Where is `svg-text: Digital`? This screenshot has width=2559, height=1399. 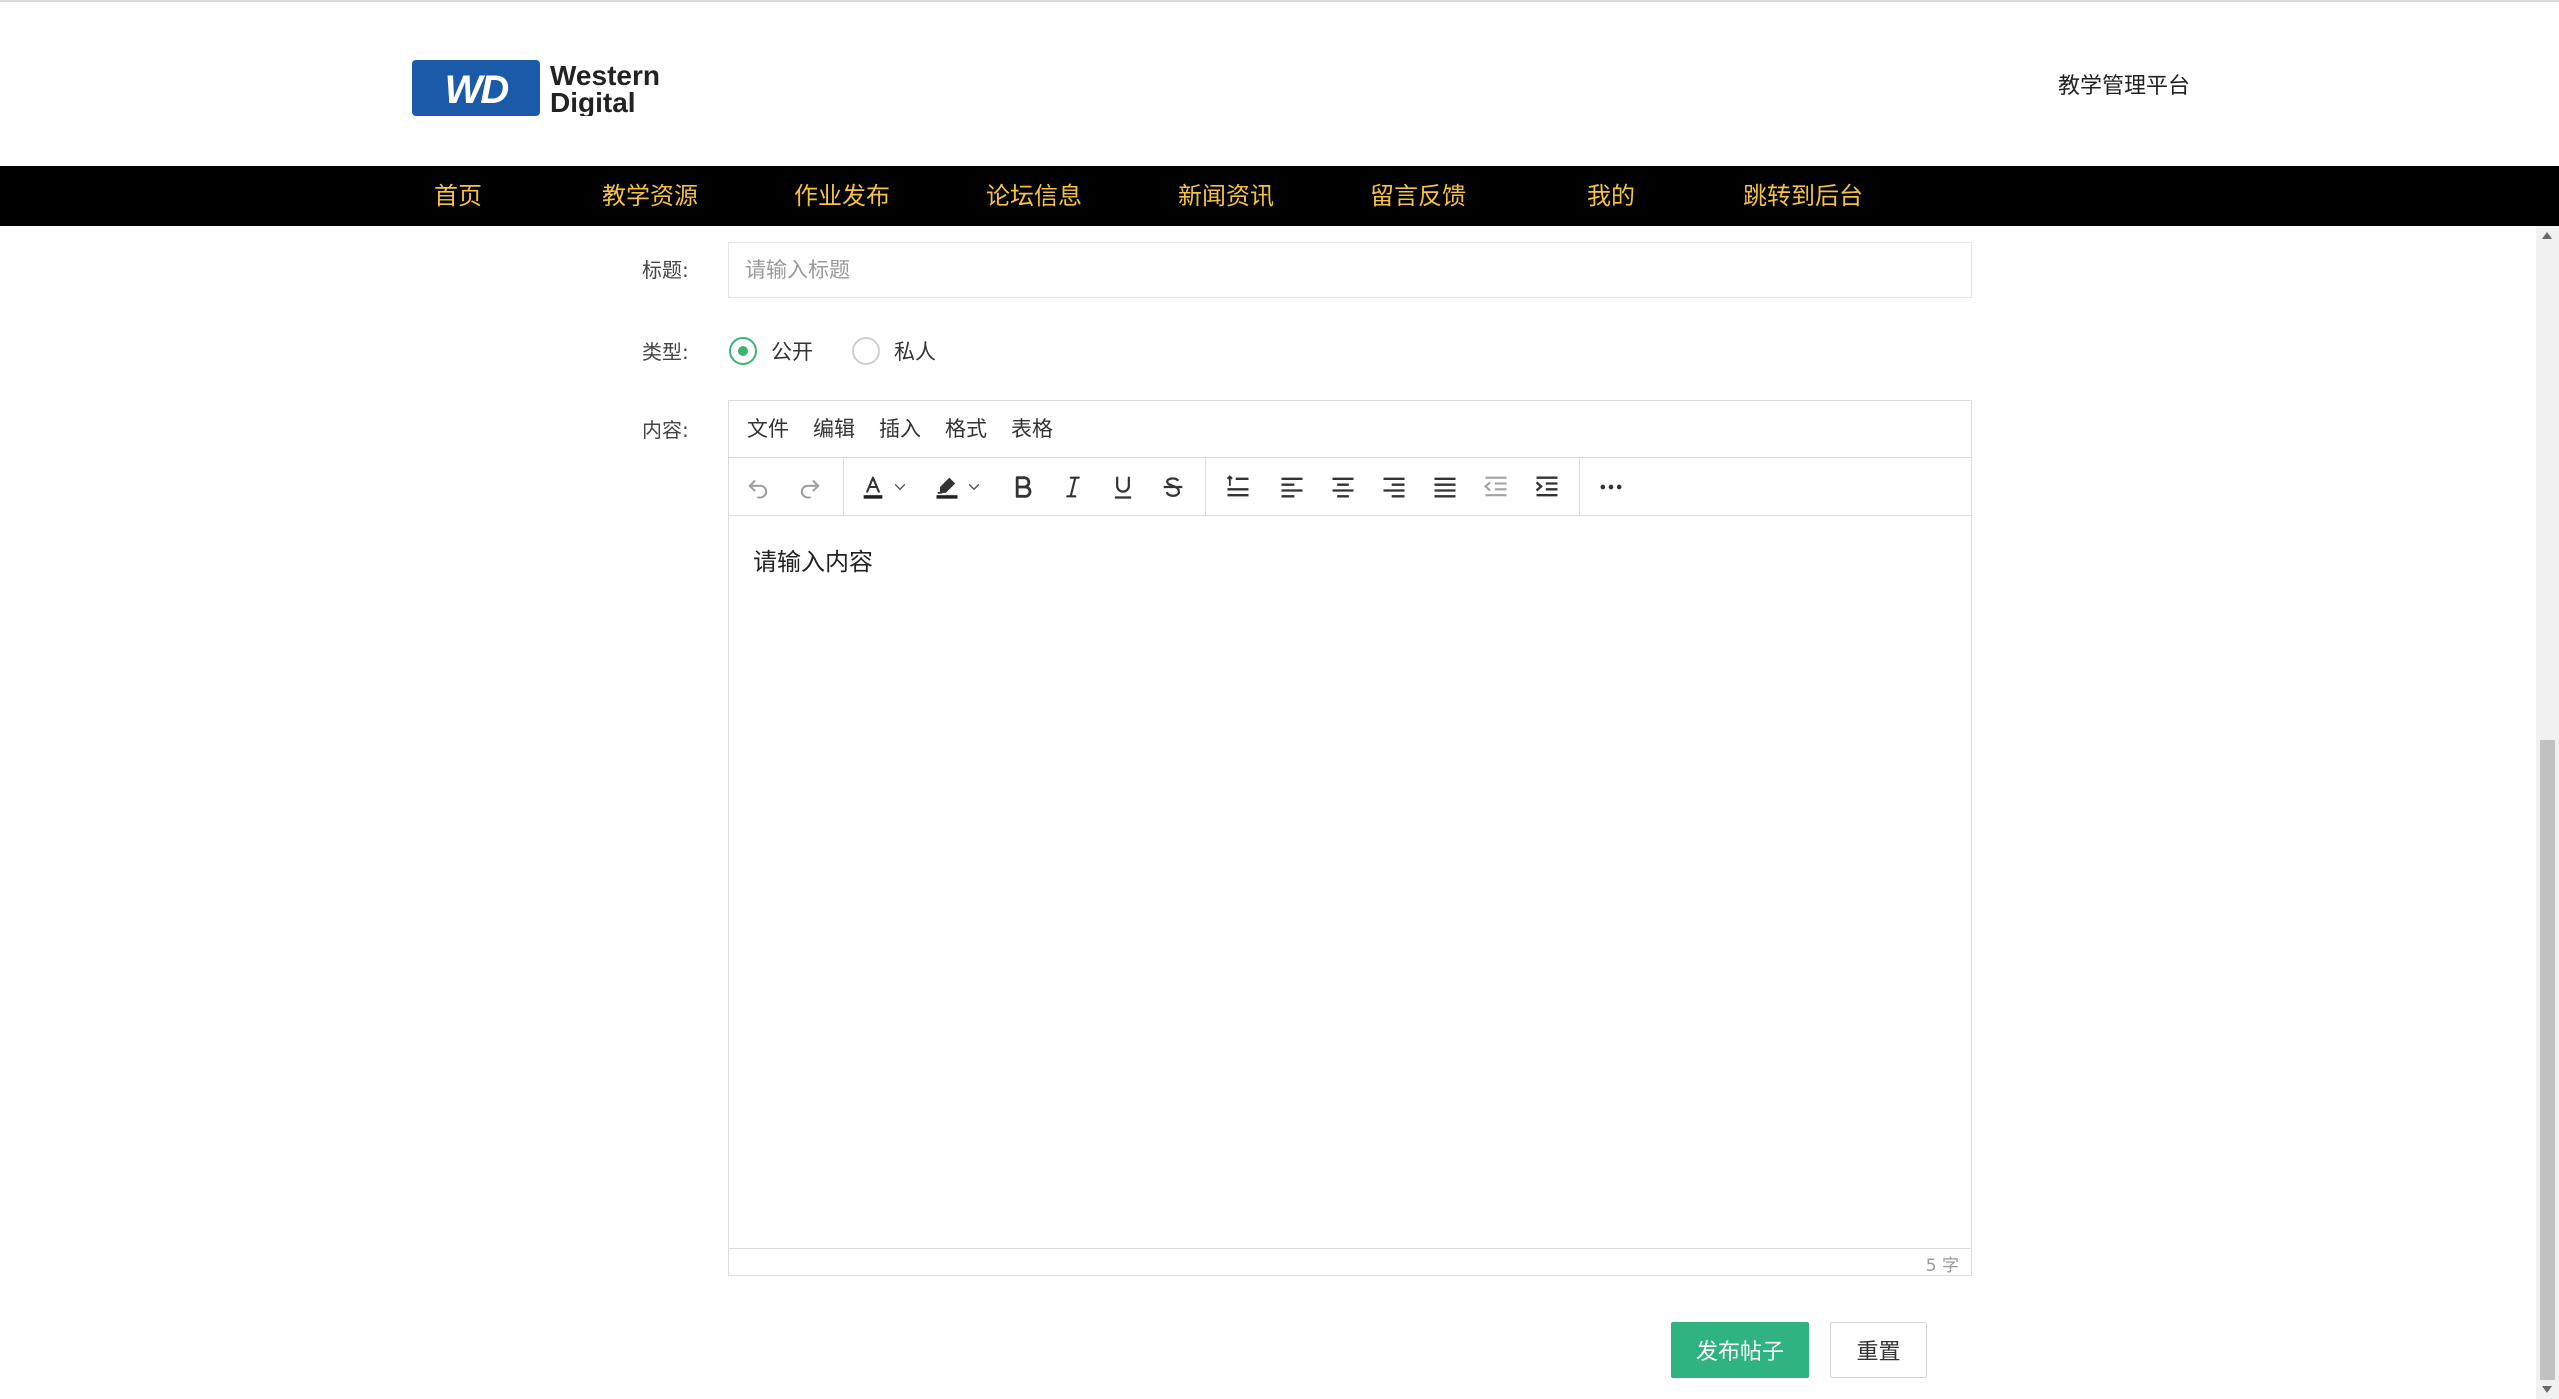
svg-text: Digital is located at coordinates (593, 101).